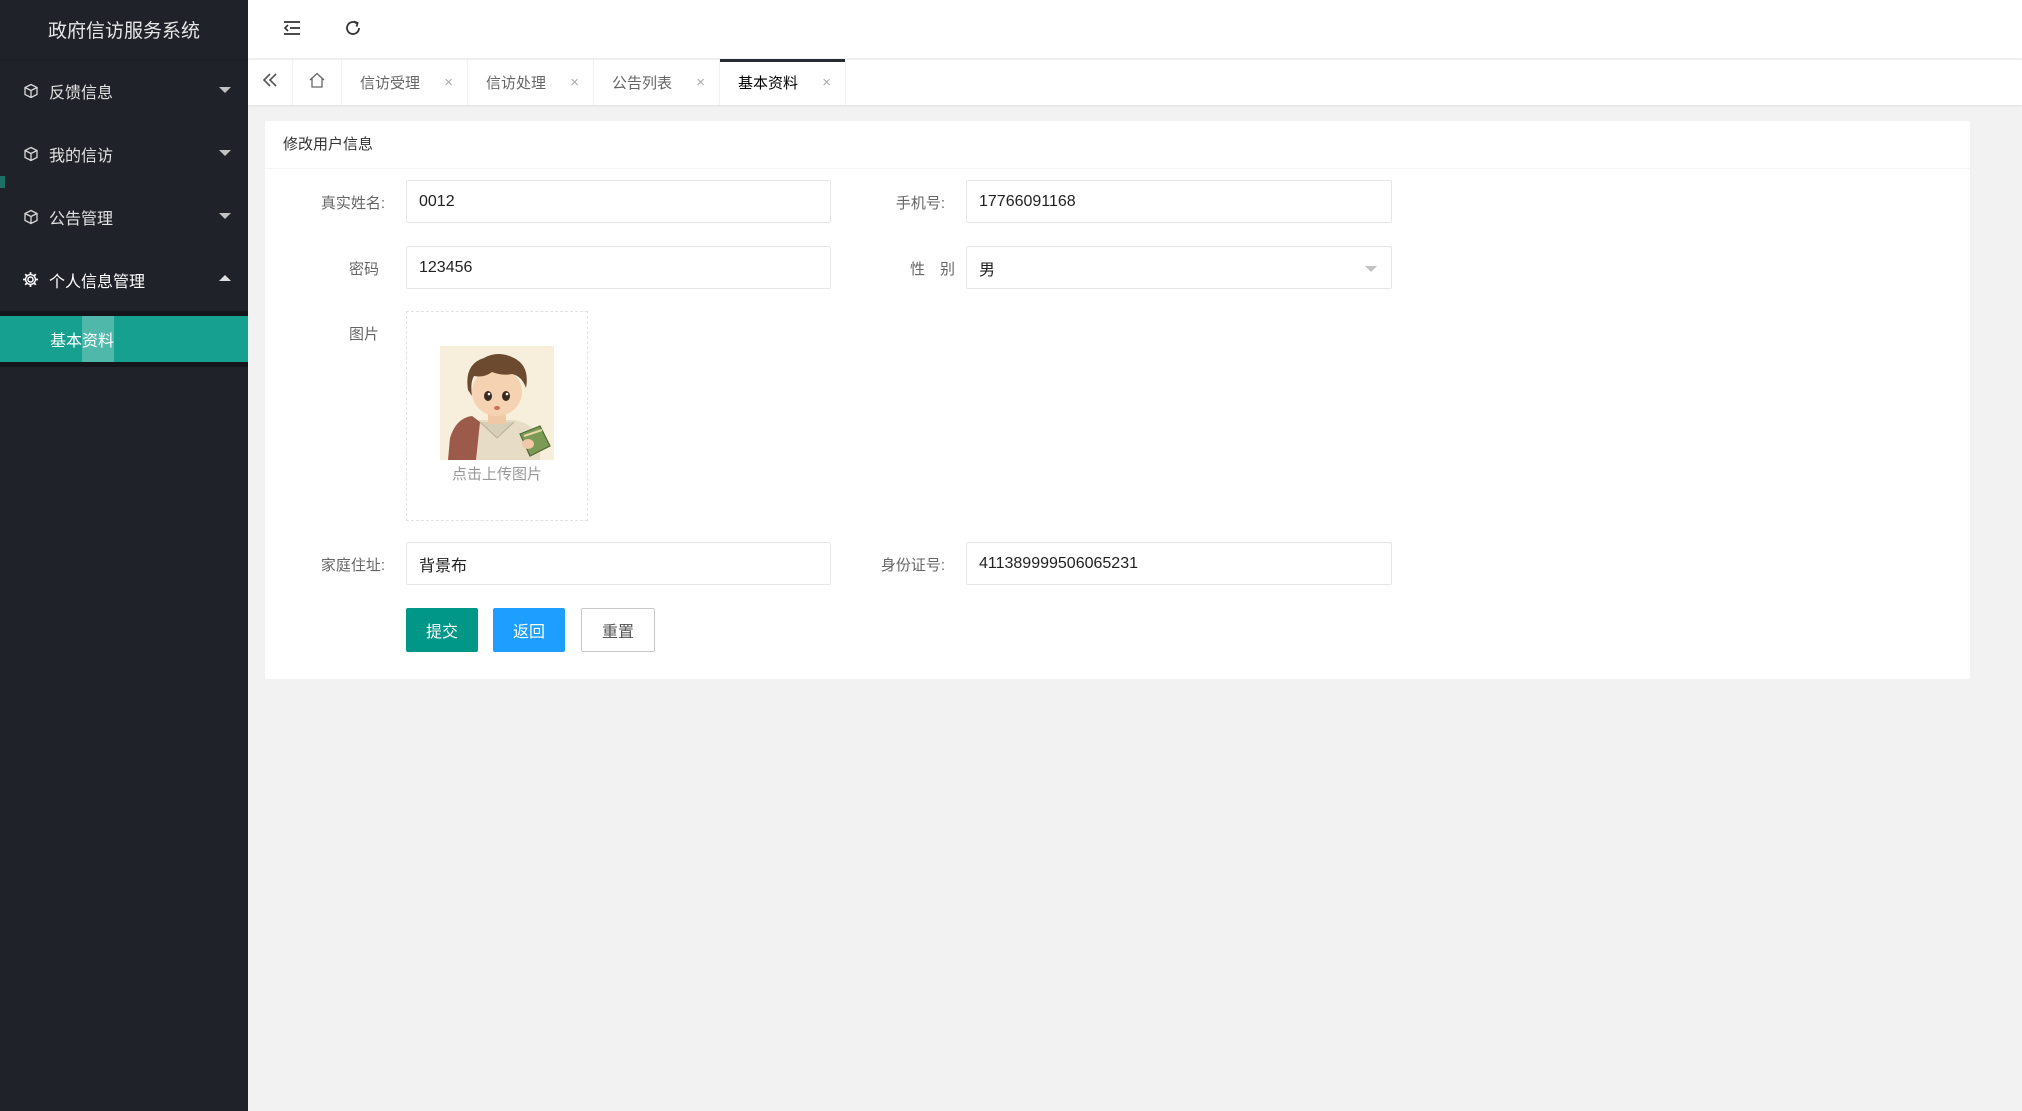 The height and width of the screenshot is (1111, 2022). What do you see at coordinates (442, 630) in the screenshot?
I see `submit-button: 提交` at bounding box center [442, 630].